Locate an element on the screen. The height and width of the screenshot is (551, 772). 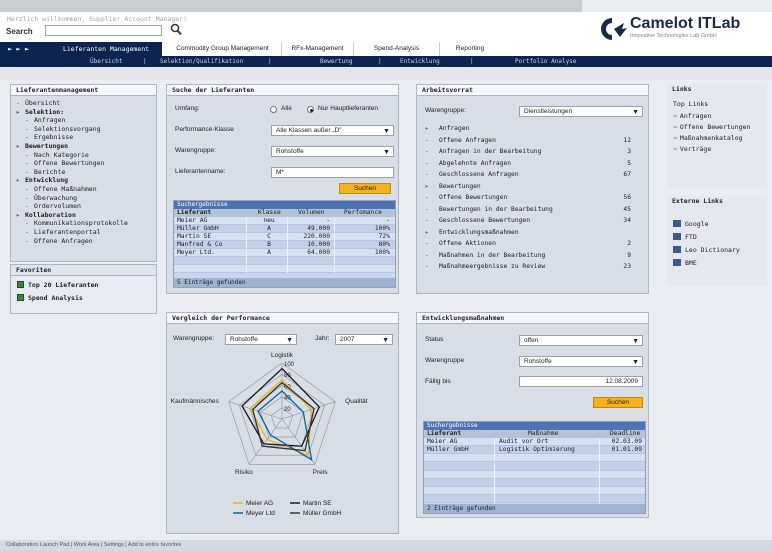
radio-main-suppliers is located at coordinates (310, 109).